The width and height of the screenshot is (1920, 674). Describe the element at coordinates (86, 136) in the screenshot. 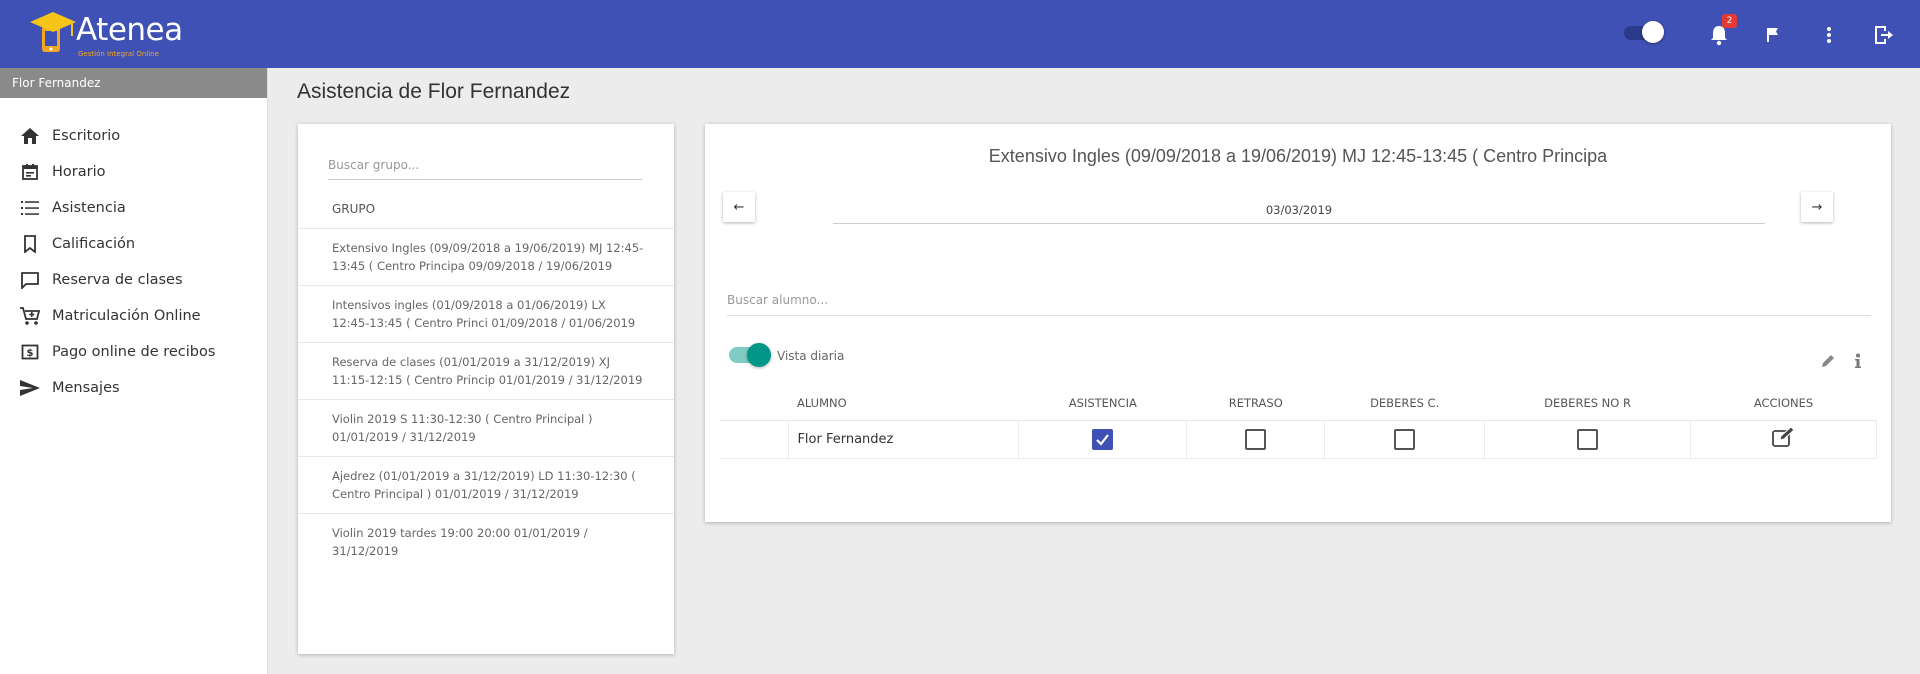

I see `sidebar-item-label: Escritorio` at that location.